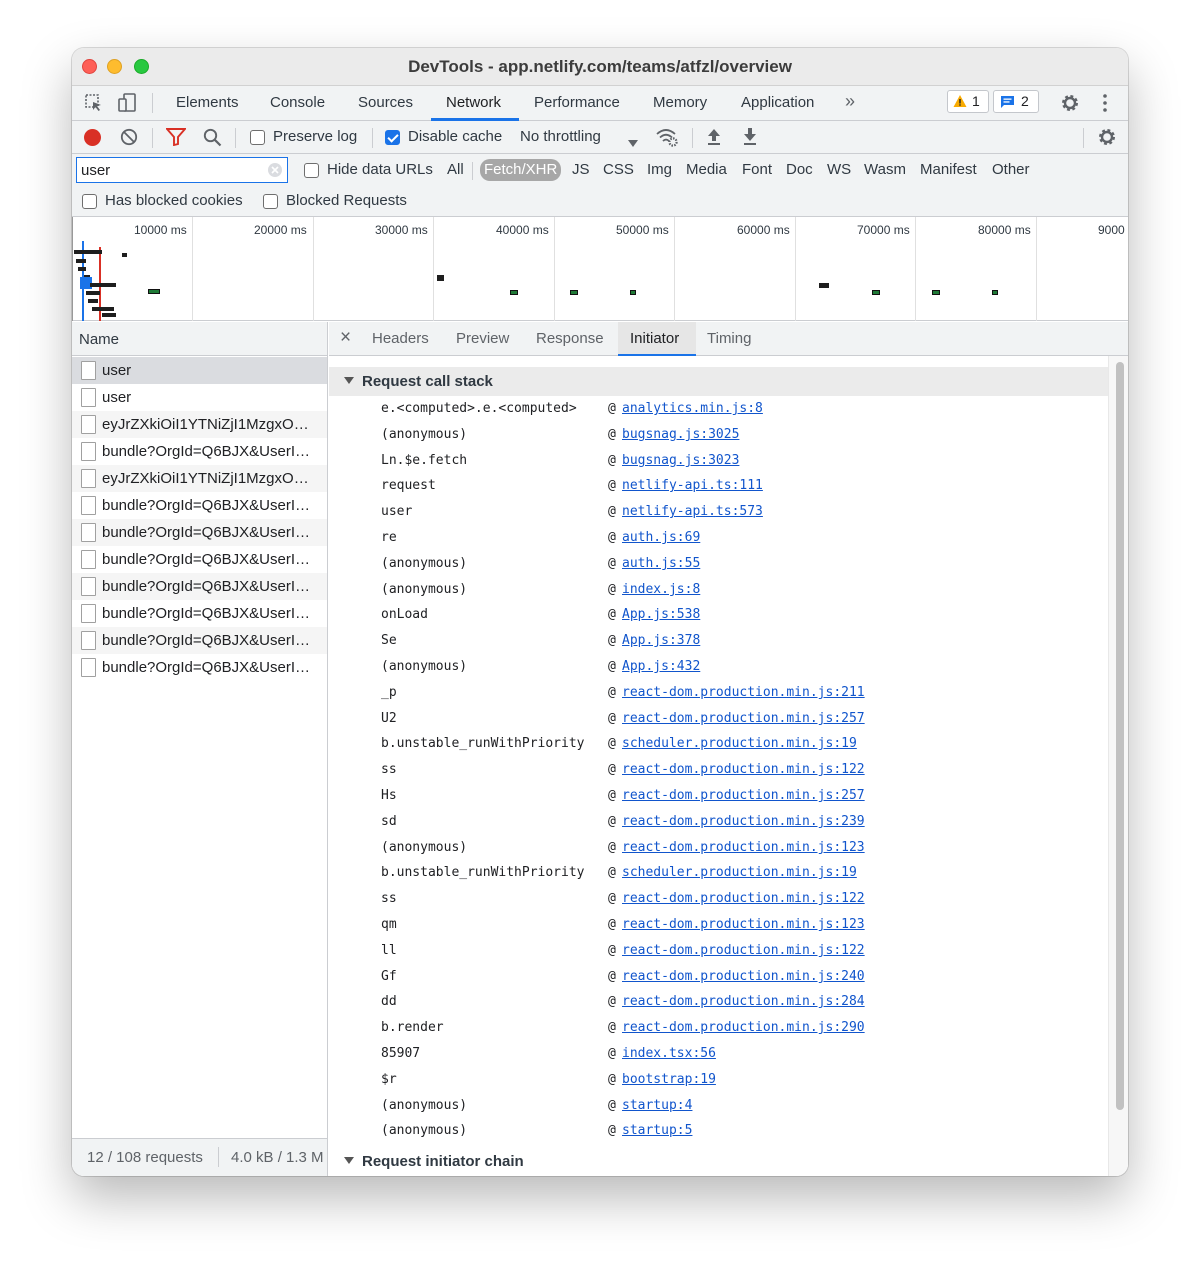 This screenshot has height=1272, width=1200. What do you see at coordinates (743, 1001) in the screenshot?
I see `frame-source-link: react-dom.production.min.js:284` at bounding box center [743, 1001].